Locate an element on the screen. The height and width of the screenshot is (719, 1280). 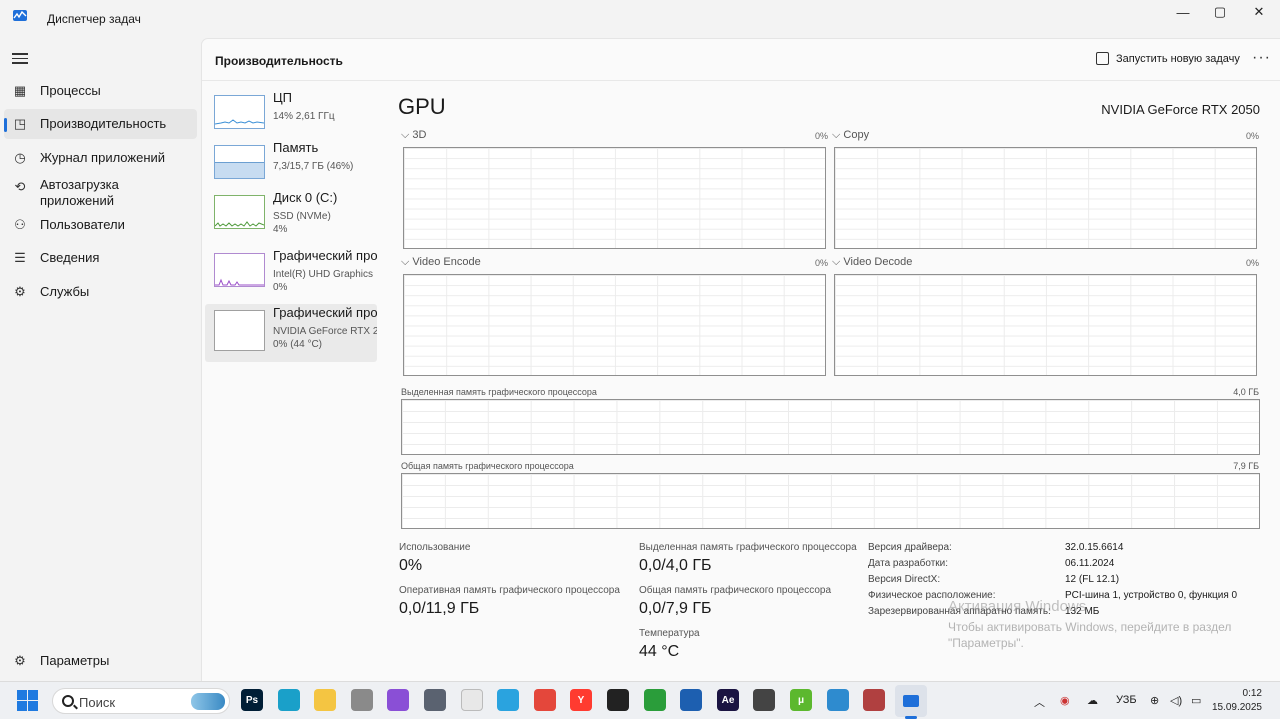
shared-memory-label: Общая память графического процессора is located at coordinates (487, 466).